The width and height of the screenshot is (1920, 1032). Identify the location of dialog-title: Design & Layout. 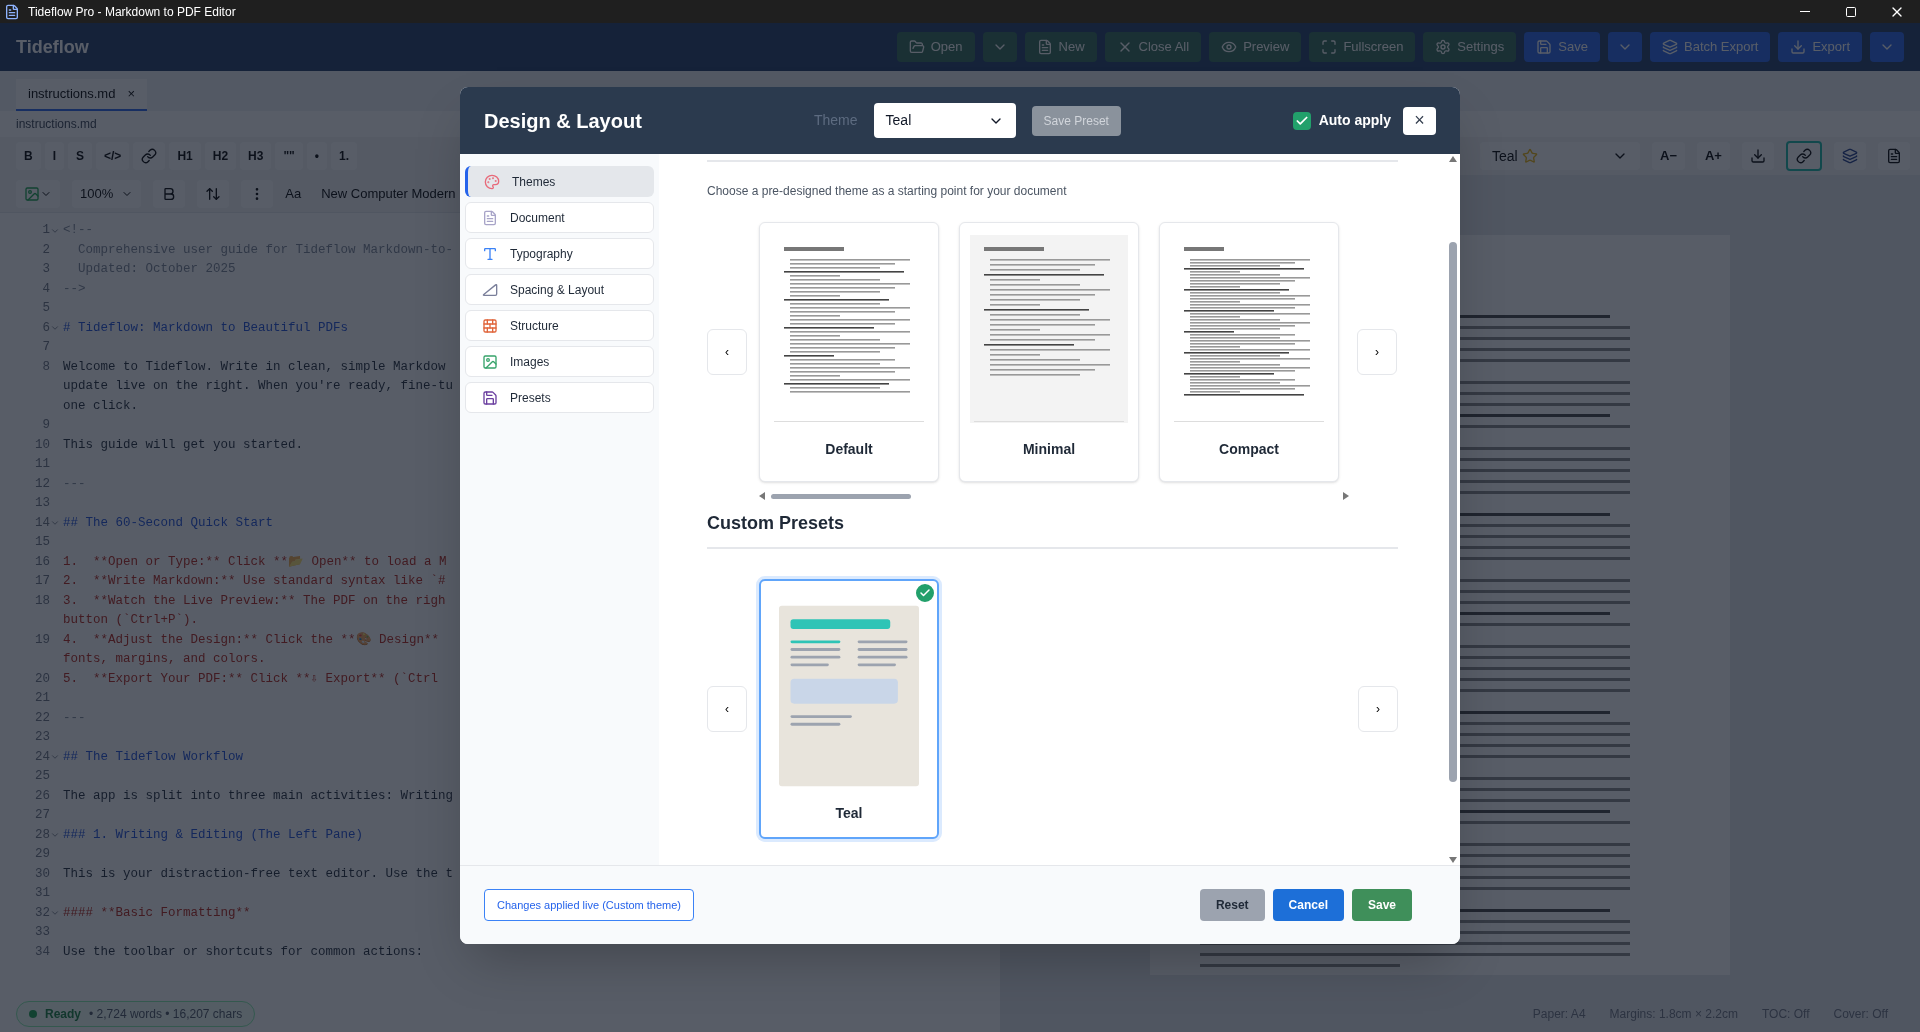
(563, 121).